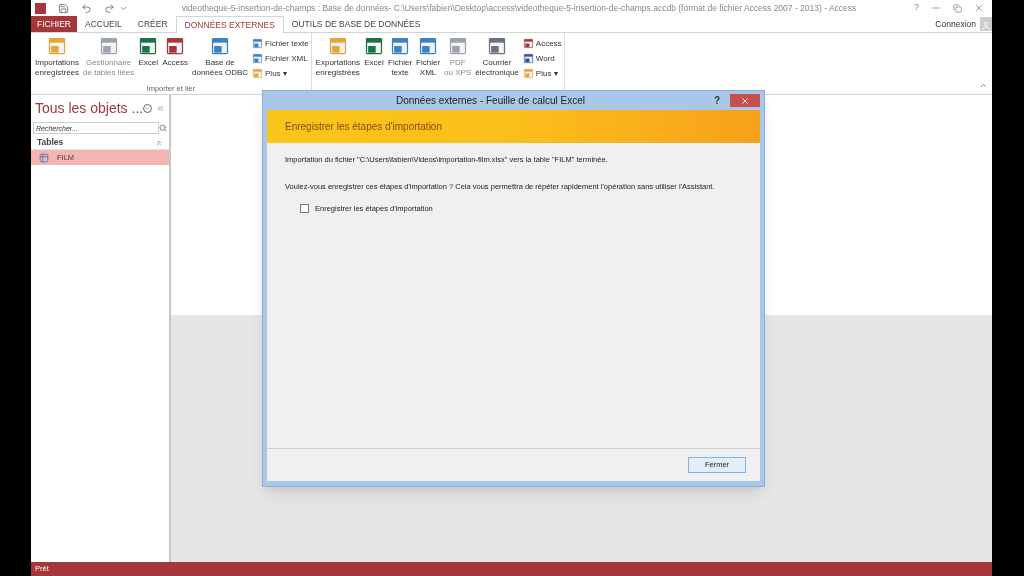 The image size is (1024, 576). Describe the element at coordinates (280, 43) in the screenshot. I see `ribbon-small-button: Fichier texte` at that location.